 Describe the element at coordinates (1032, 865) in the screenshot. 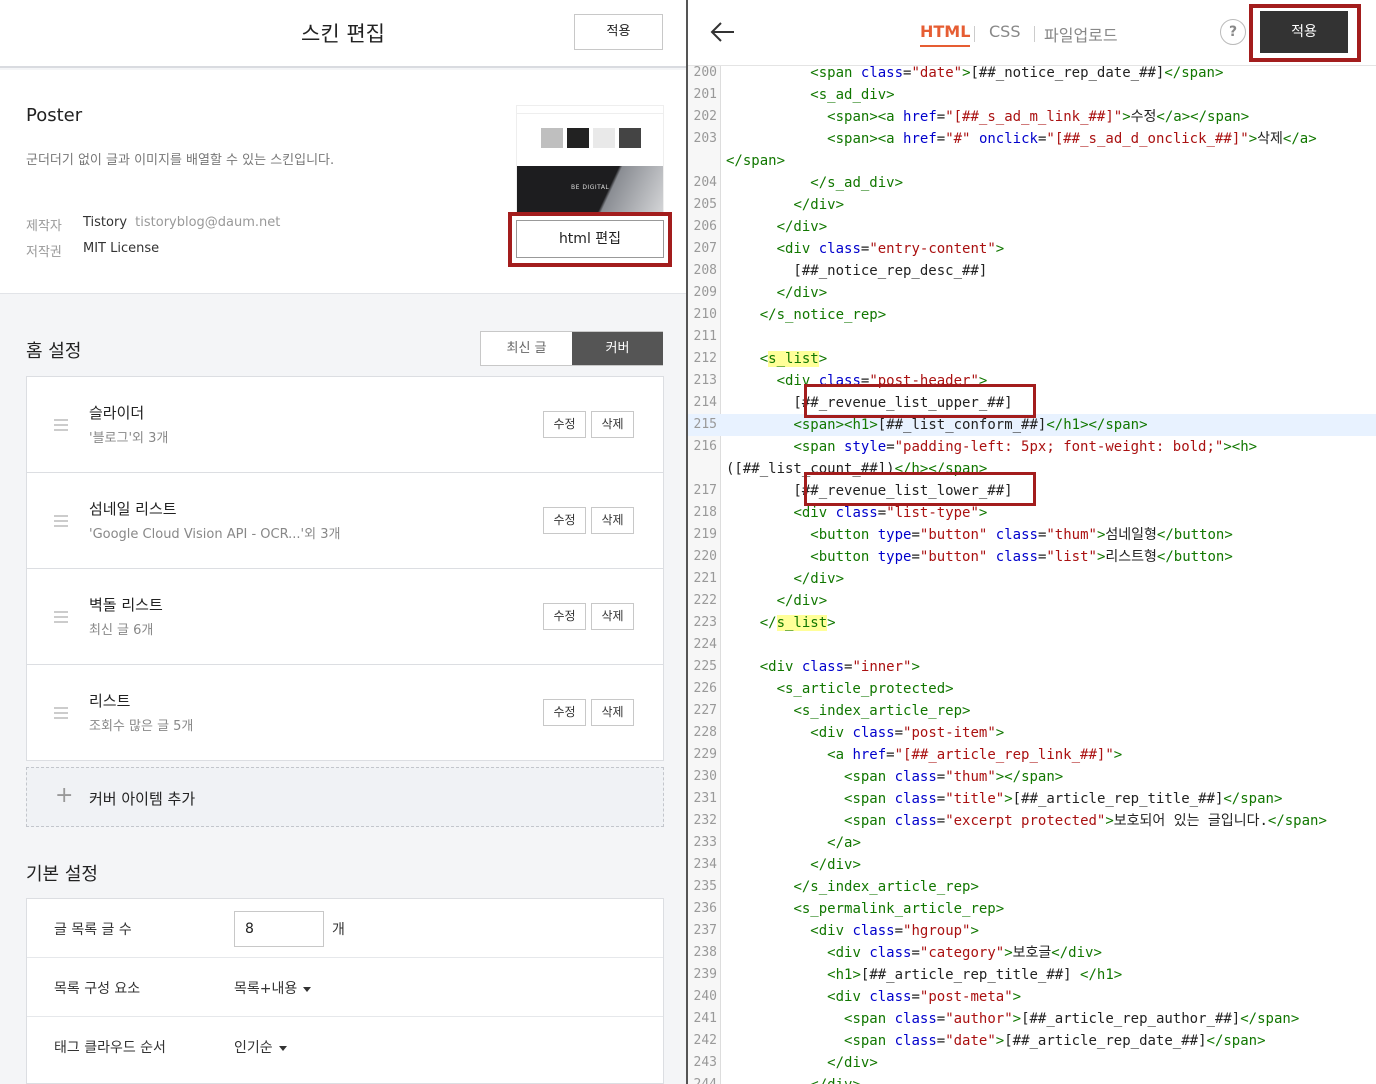

I see `code-line: 234 </div>` at that location.